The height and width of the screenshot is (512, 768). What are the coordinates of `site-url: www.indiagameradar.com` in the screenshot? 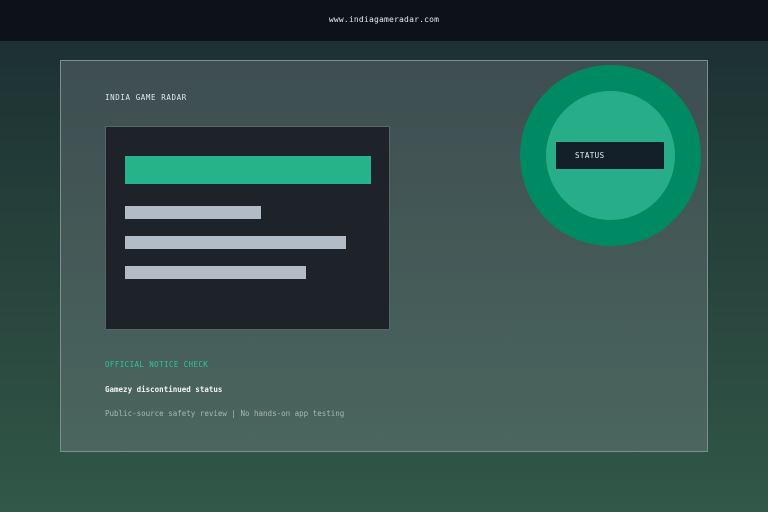 It's located at (384, 19).